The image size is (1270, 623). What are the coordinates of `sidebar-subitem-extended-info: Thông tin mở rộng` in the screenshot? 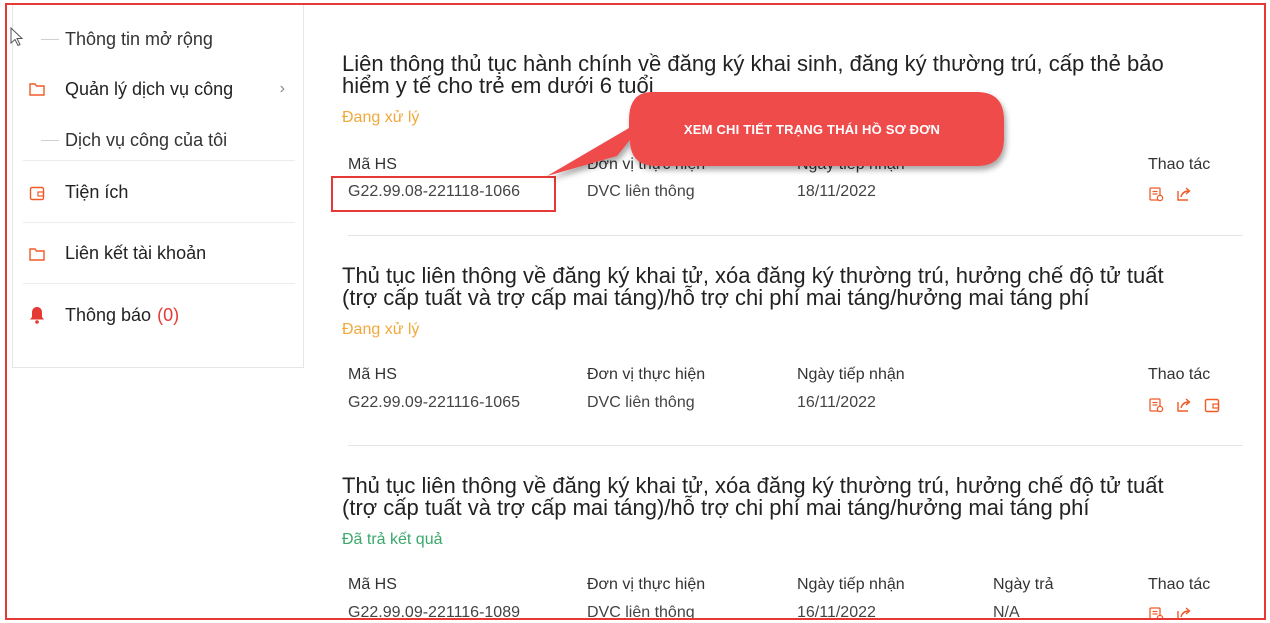 It's located at (113, 39).